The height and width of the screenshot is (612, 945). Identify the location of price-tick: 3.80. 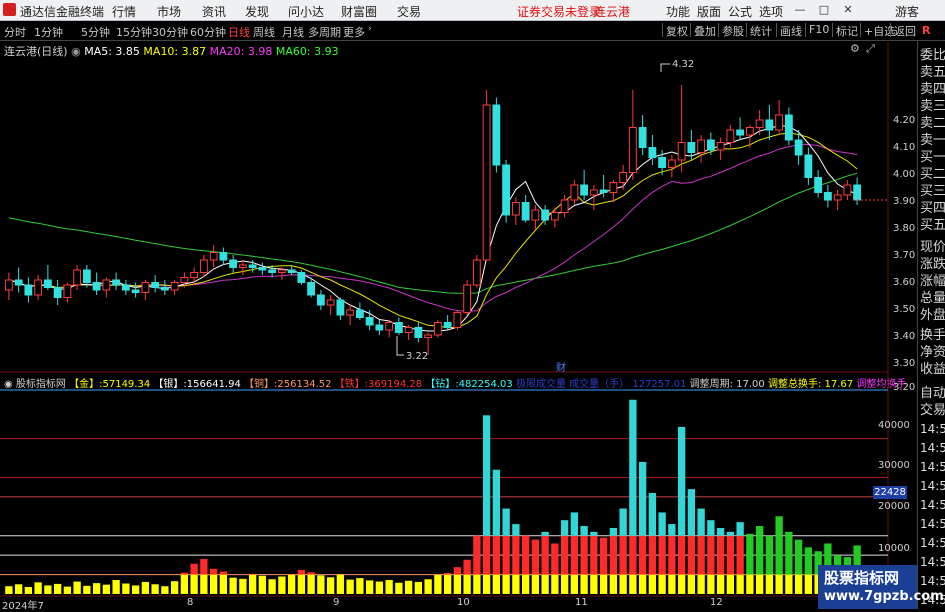
(904, 228).